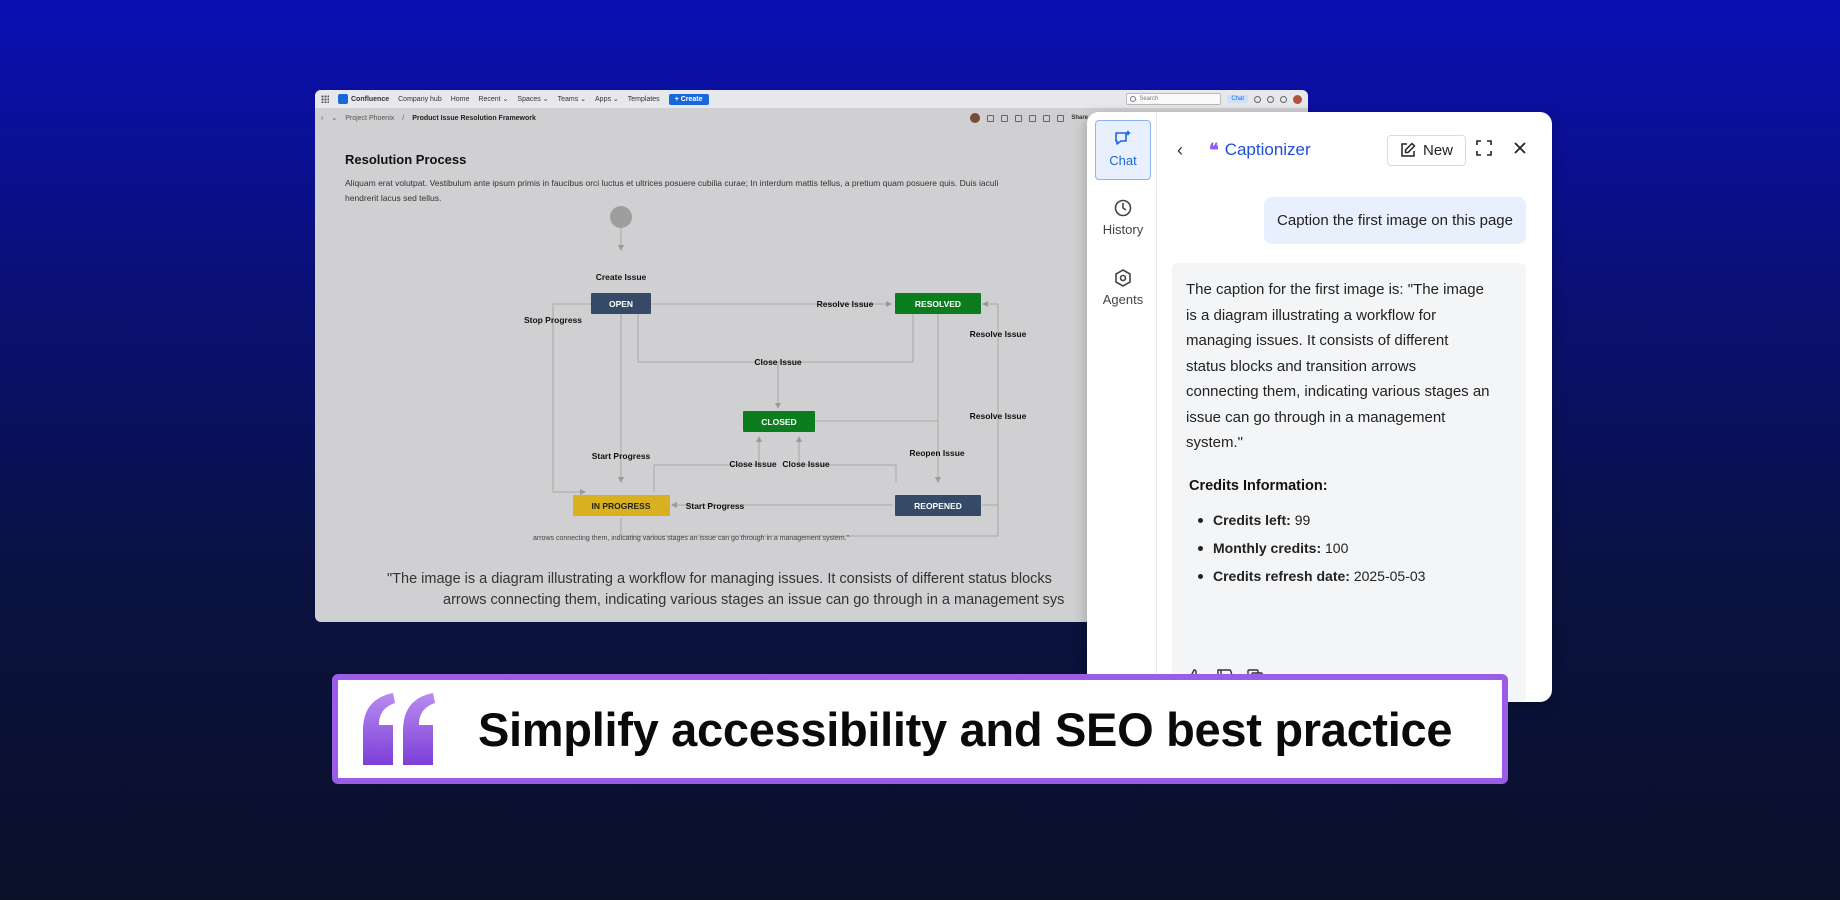  What do you see at coordinates (1123, 160) in the screenshot?
I see `rail-chat-label: Chat` at bounding box center [1123, 160].